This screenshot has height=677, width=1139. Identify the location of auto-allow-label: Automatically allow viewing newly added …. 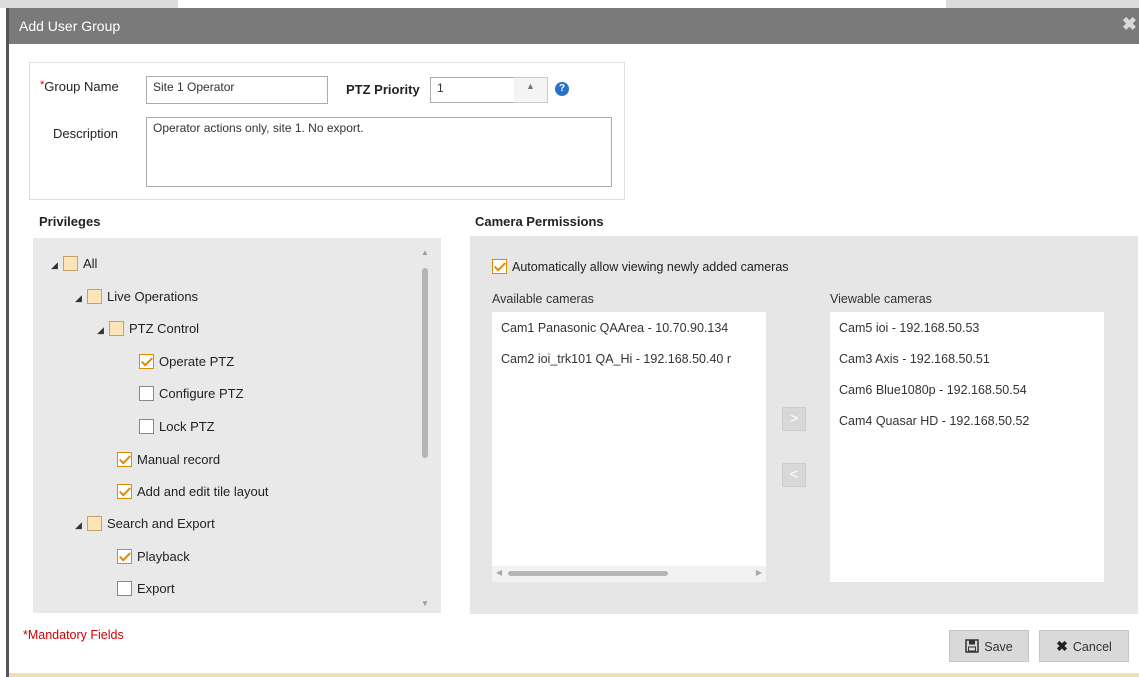
(650, 267).